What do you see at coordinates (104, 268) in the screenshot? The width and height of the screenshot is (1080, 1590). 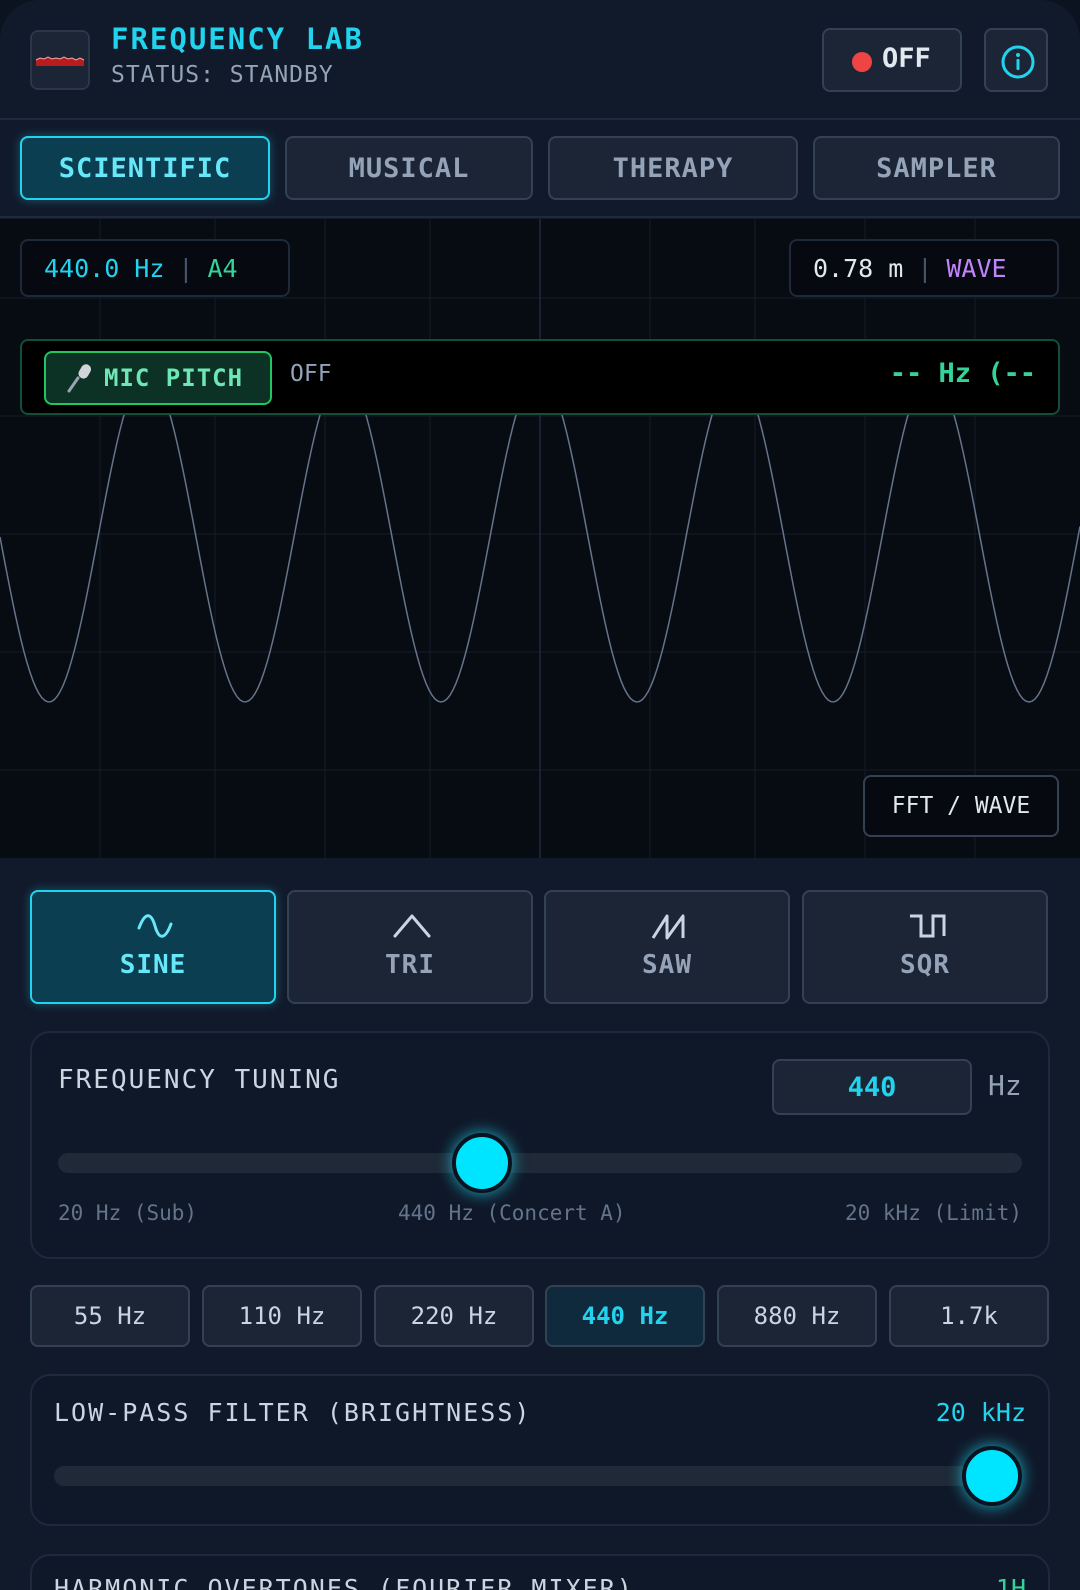 I see `frequency-value: 440.0 Hz` at bounding box center [104, 268].